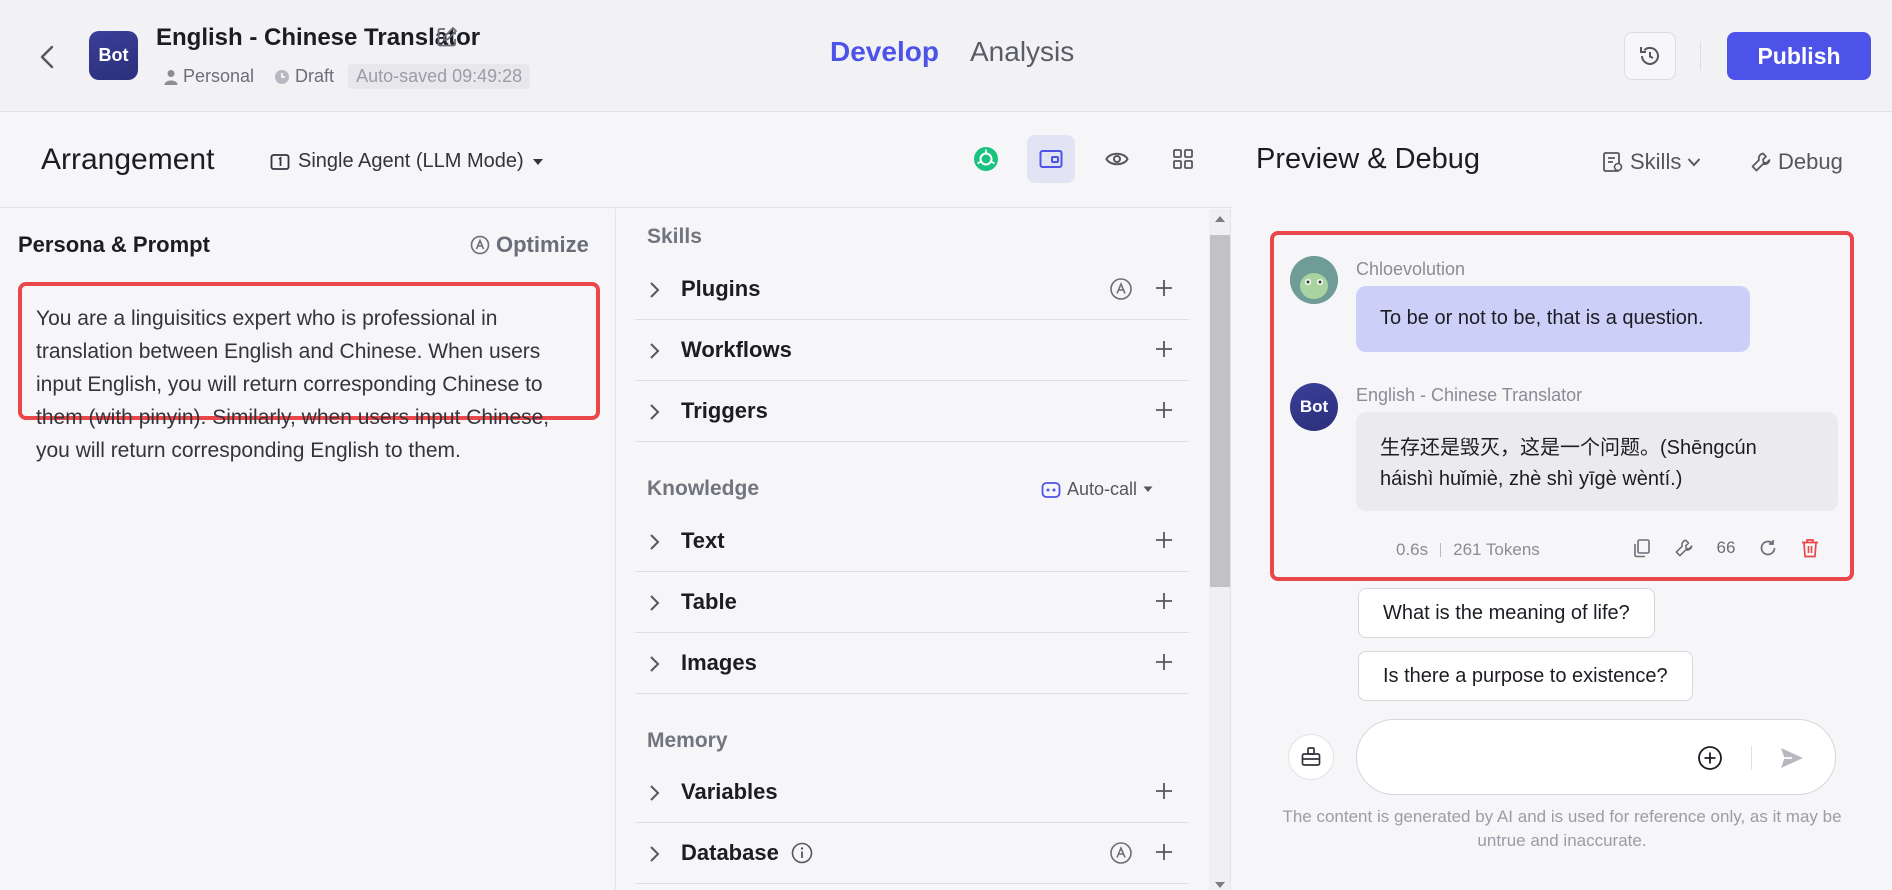 This screenshot has width=1892, height=890. I want to click on scroll-down-icon, so click(1220, 885).